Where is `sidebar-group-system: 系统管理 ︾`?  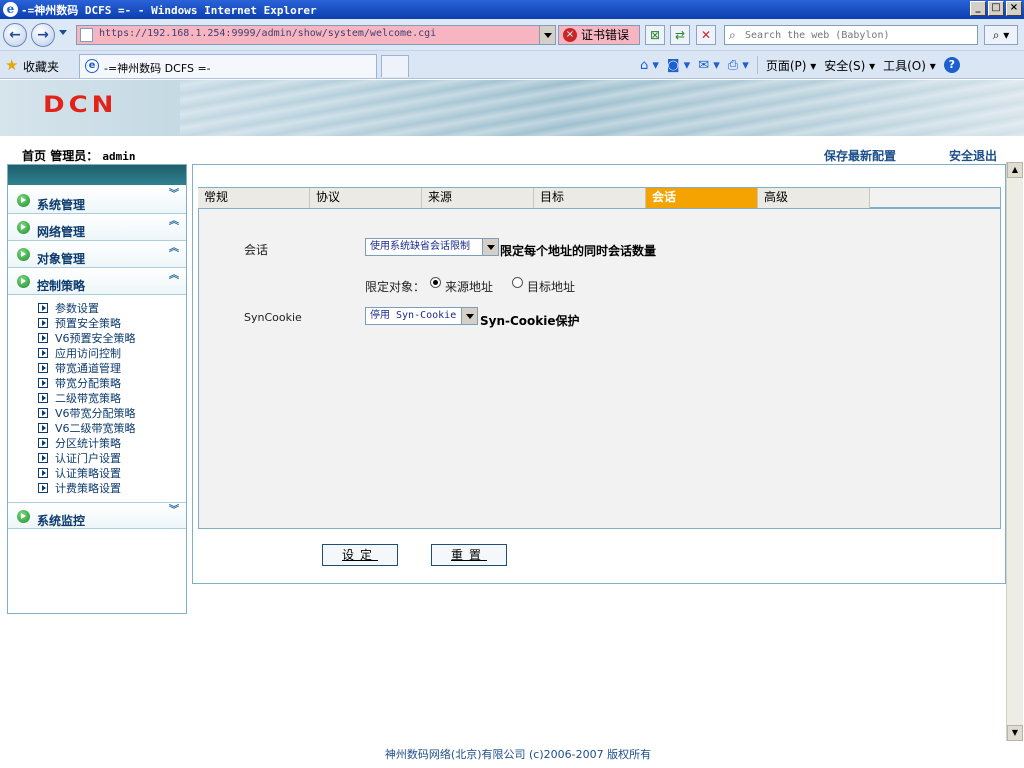 sidebar-group-system: 系统管理 ︾ is located at coordinates (97, 200).